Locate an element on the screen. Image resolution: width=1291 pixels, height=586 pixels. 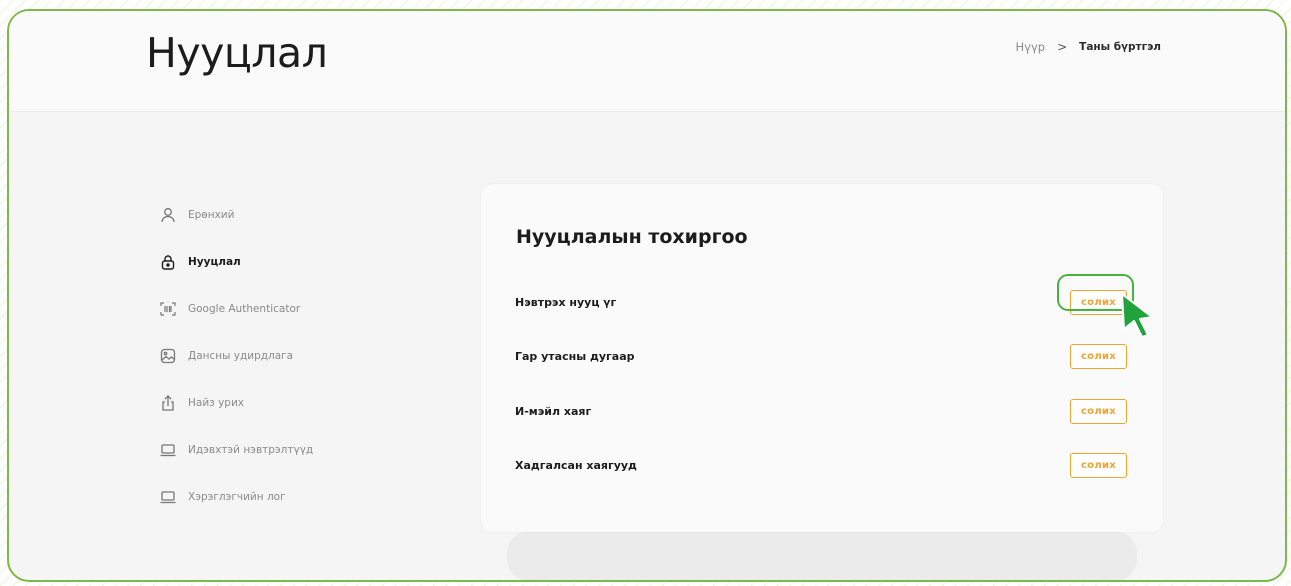
sidebar-item-google-authenticator: Google Authenticator is located at coordinates (236, 308).